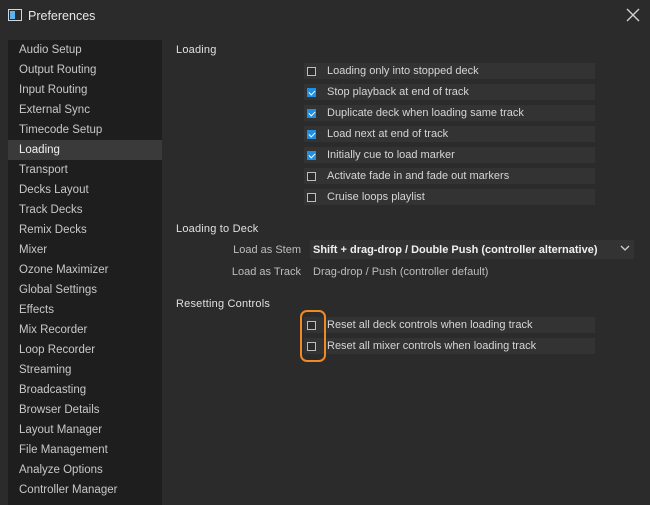 This screenshot has height=505, width=650. What do you see at coordinates (15, 15) in the screenshot?
I see `preferences-window-icon` at bounding box center [15, 15].